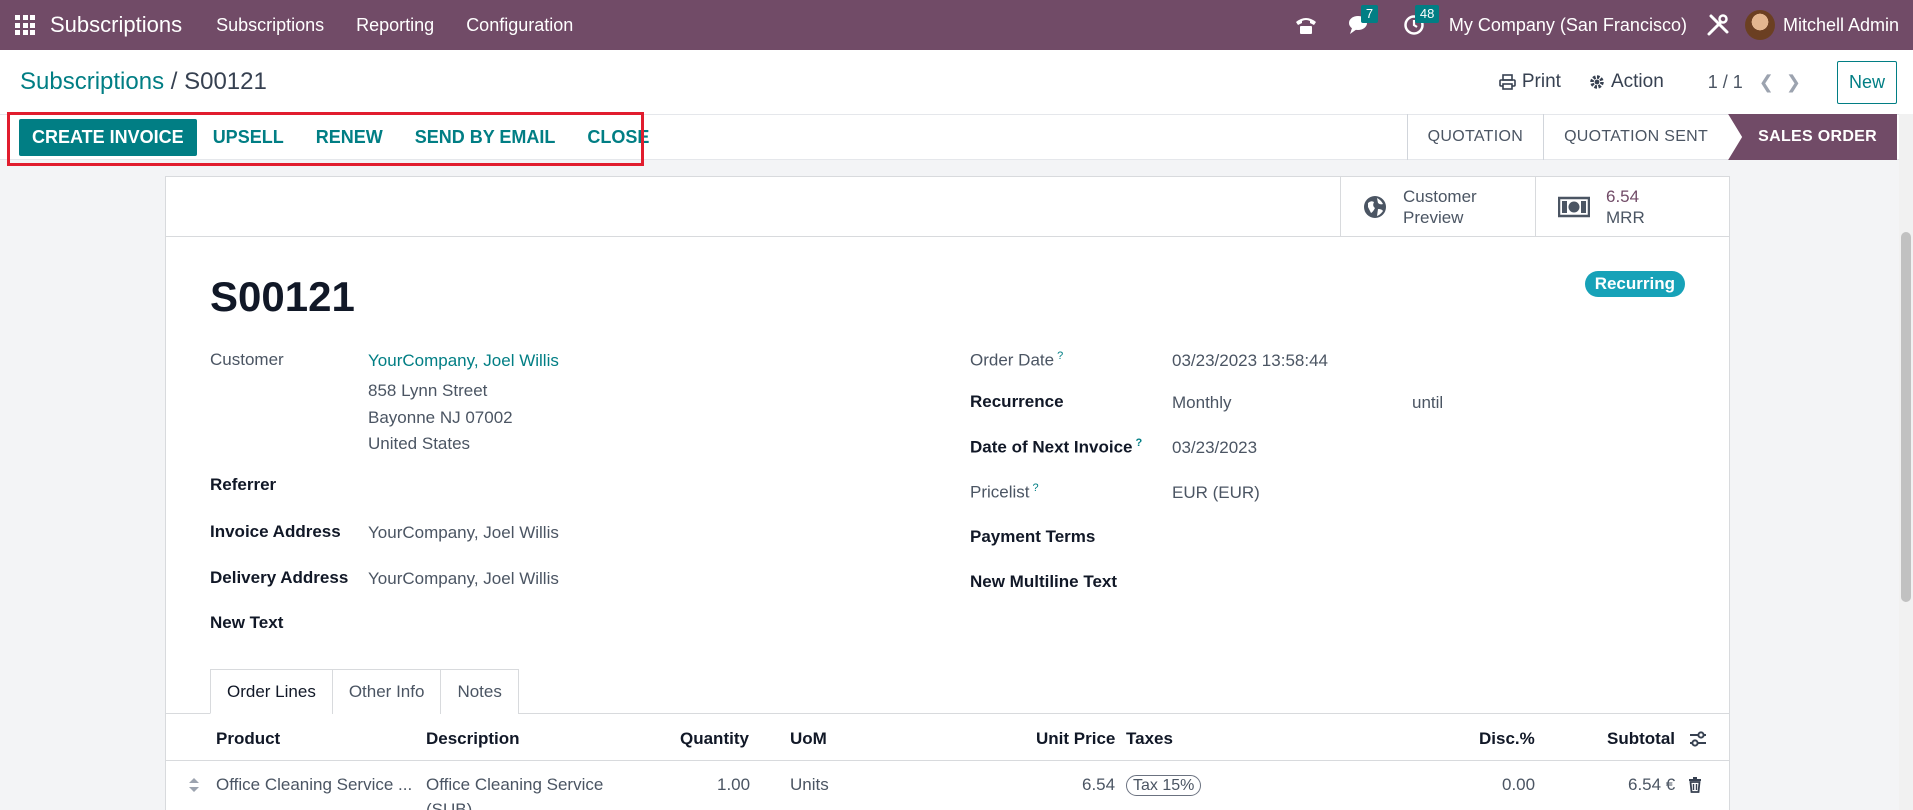  I want to click on user-menu: Mitchell Admin, so click(1841, 25).